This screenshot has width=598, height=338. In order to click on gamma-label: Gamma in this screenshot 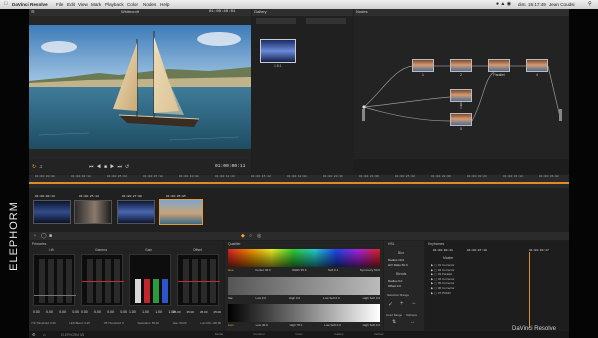, I will do `click(101, 250)`.